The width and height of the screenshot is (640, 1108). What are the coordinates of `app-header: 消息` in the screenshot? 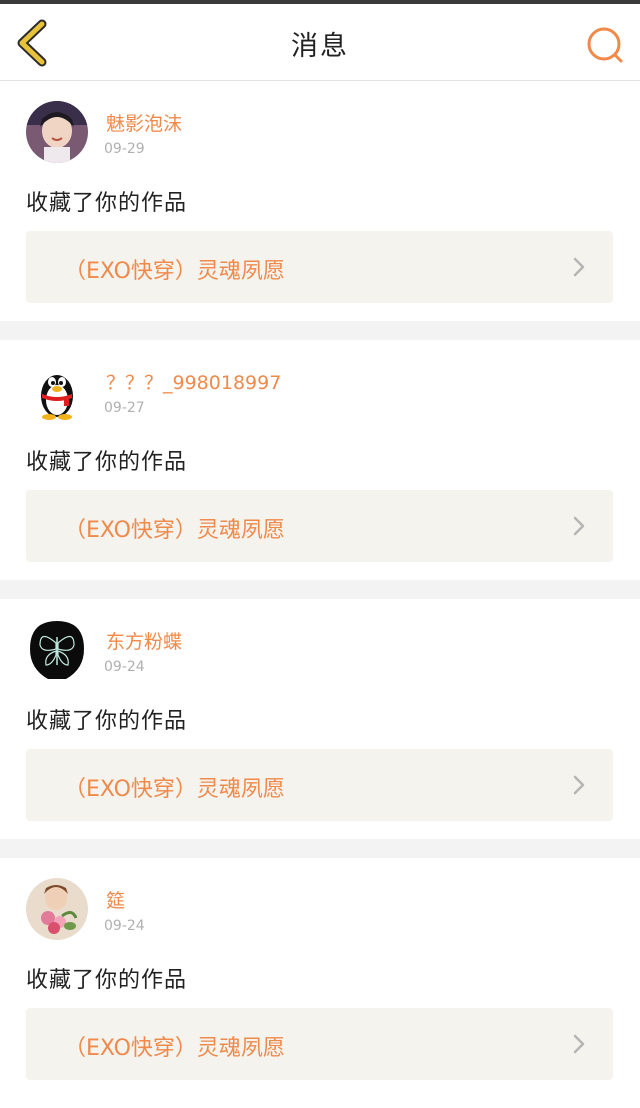 It's located at (320, 42).